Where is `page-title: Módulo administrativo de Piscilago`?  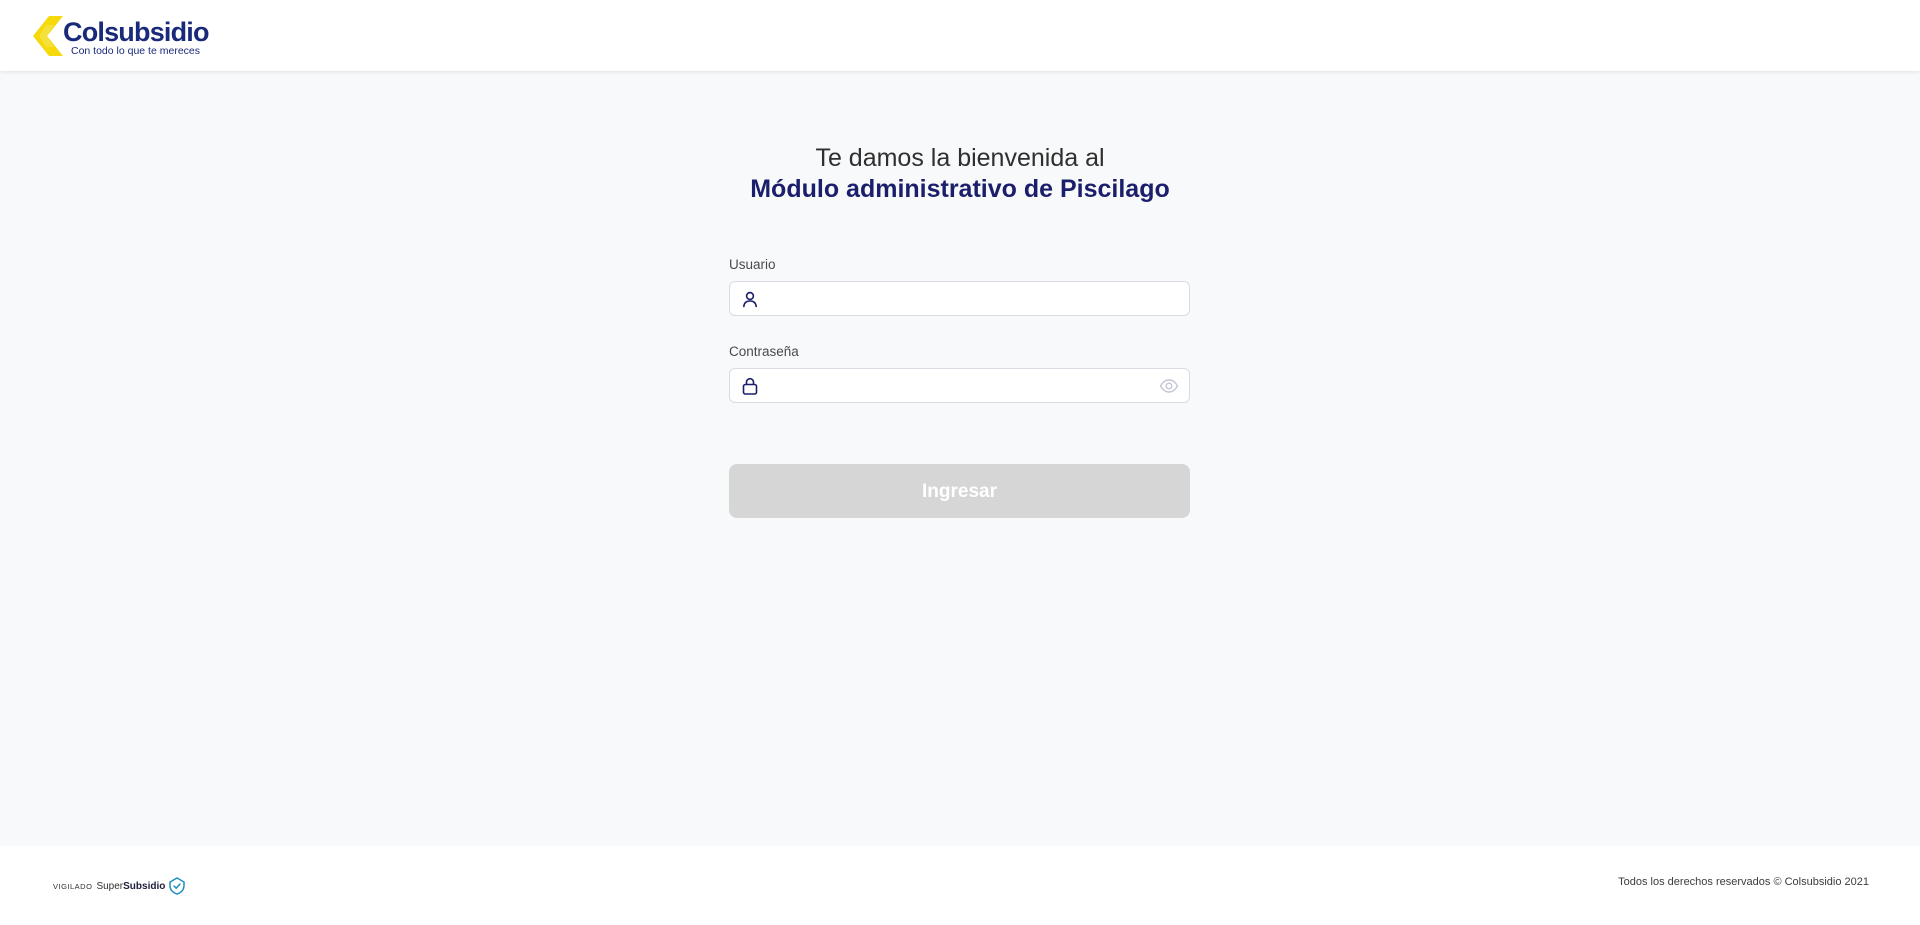
page-title: Módulo administrativo de Piscilago is located at coordinates (960, 189).